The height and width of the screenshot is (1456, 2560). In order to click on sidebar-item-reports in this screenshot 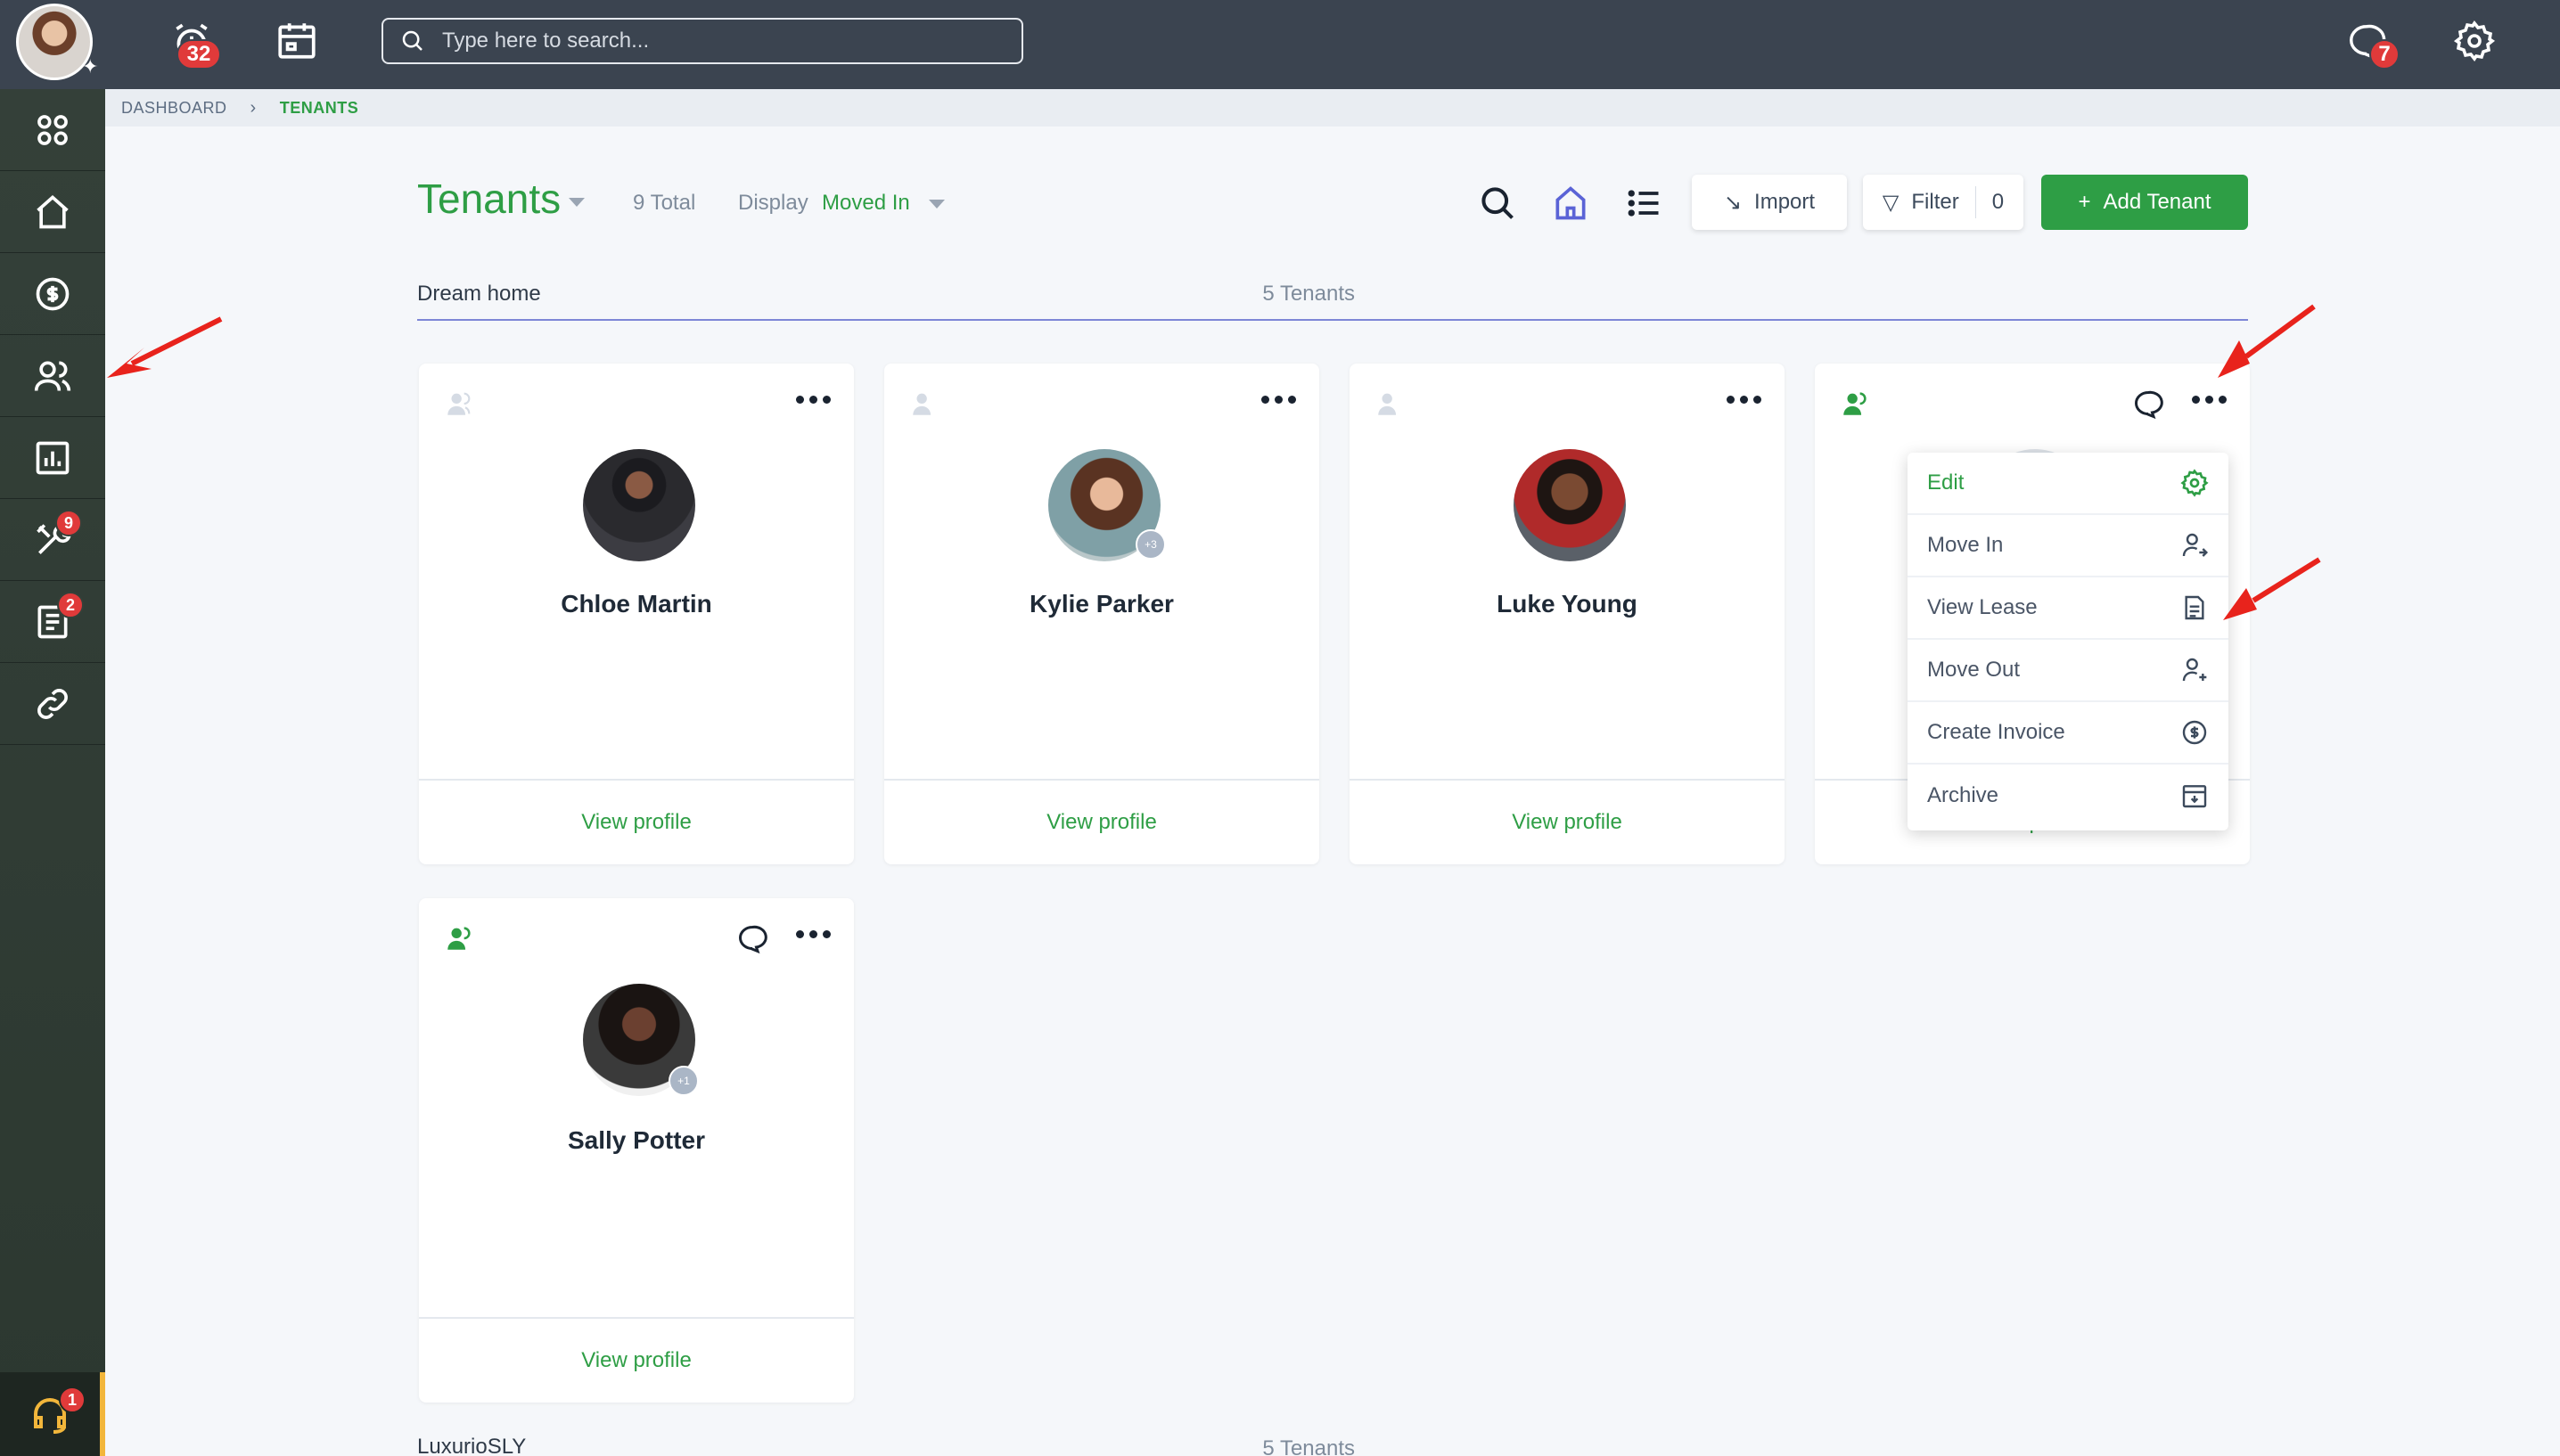, I will do `click(52, 458)`.